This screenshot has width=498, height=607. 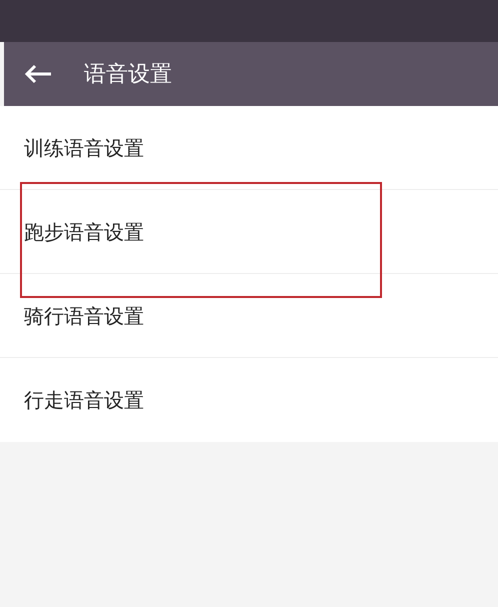 I want to click on settings-item: 训练语音设置, so click(x=249, y=148).